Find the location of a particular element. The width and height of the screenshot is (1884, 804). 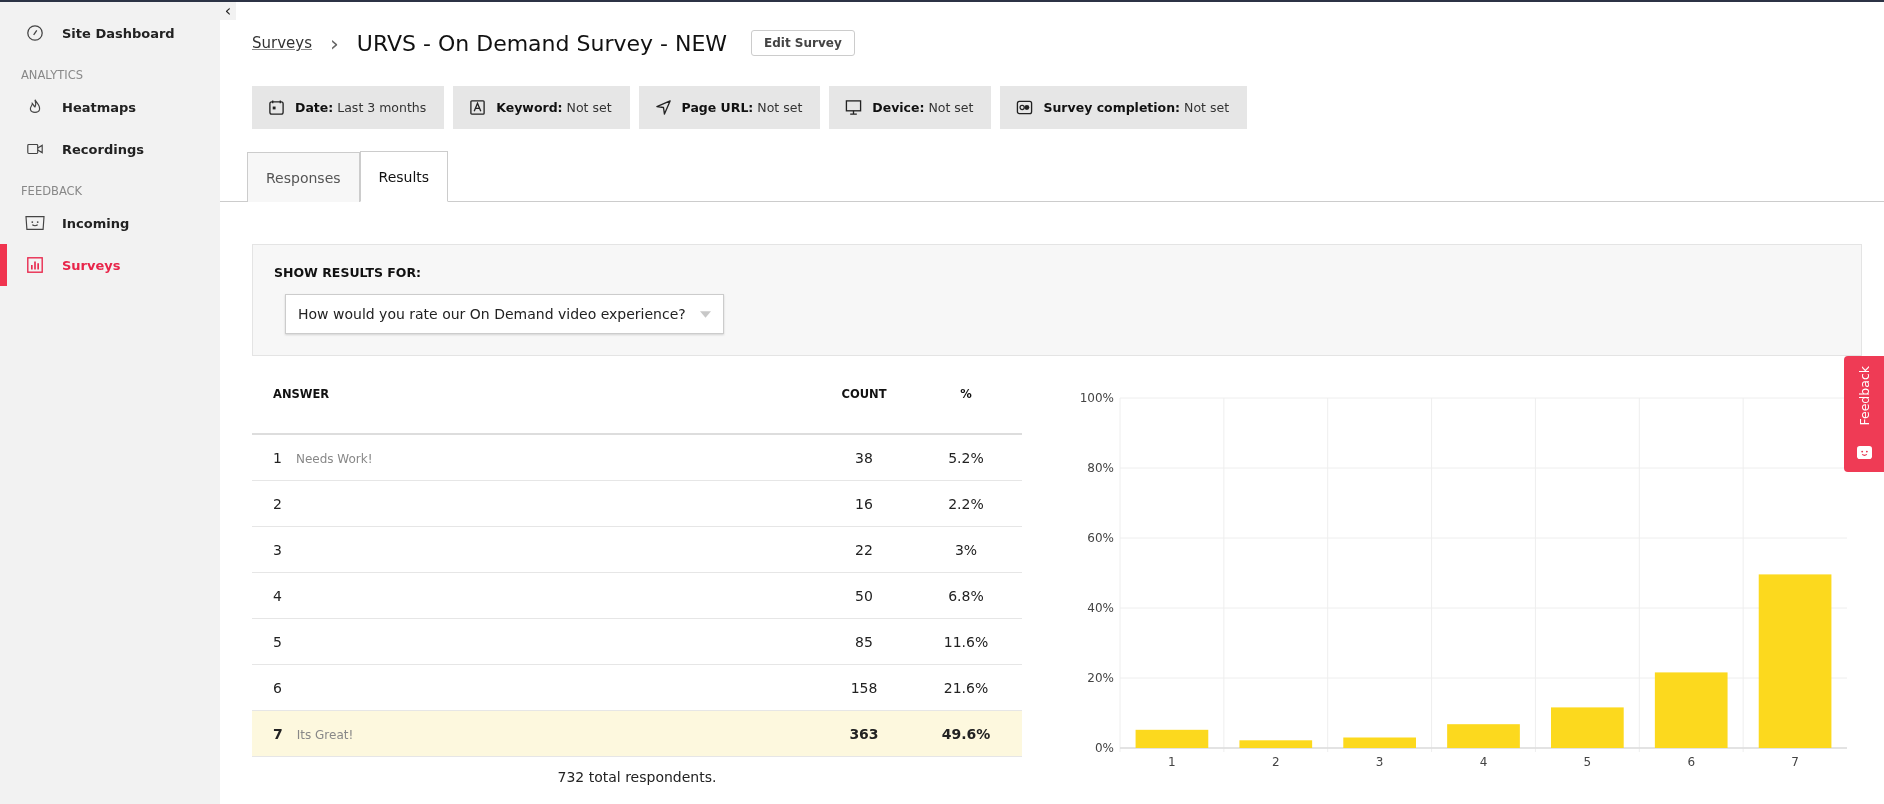

y-tick-label: 60% is located at coordinates (1100, 538).